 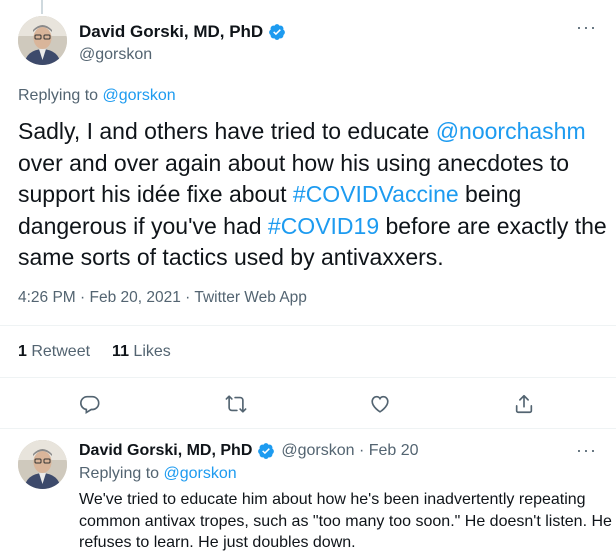 I want to click on reply-header: David Gorski, MD, PhD @gorskon · Feb 20, so click(x=249, y=451).